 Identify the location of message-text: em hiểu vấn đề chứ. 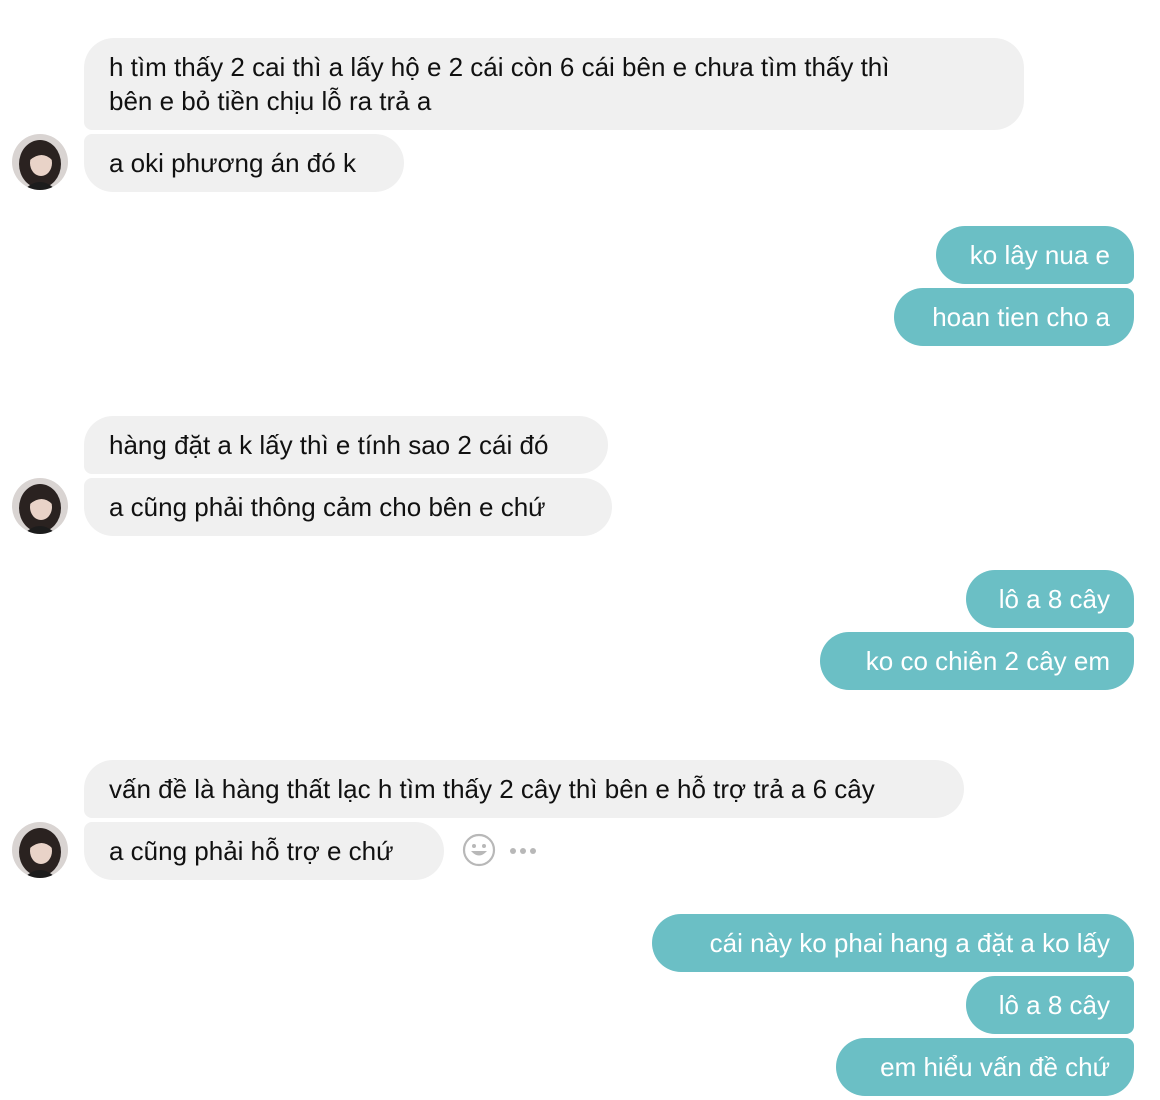
(995, 1067).